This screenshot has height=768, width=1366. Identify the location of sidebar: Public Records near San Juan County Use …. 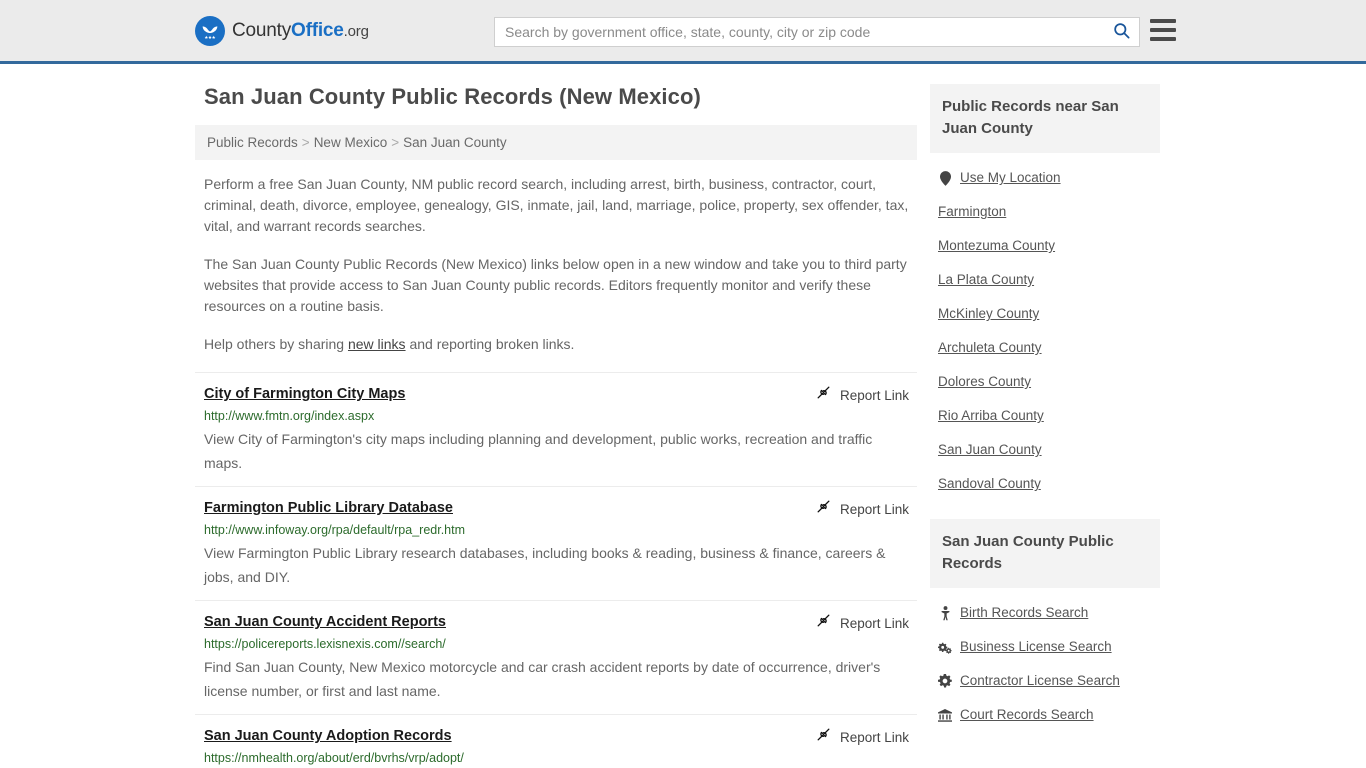
(1045, 426).